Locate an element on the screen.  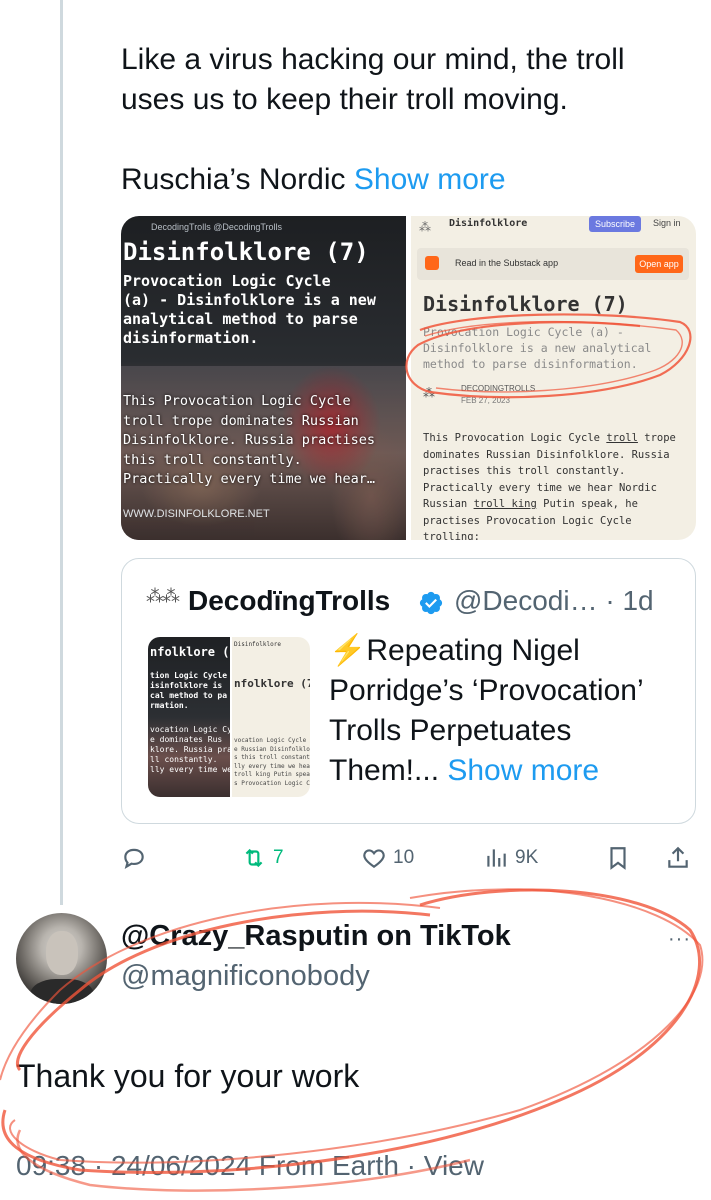
app-banner-text: Read in the Substack app is located at coordinates (507, 263).